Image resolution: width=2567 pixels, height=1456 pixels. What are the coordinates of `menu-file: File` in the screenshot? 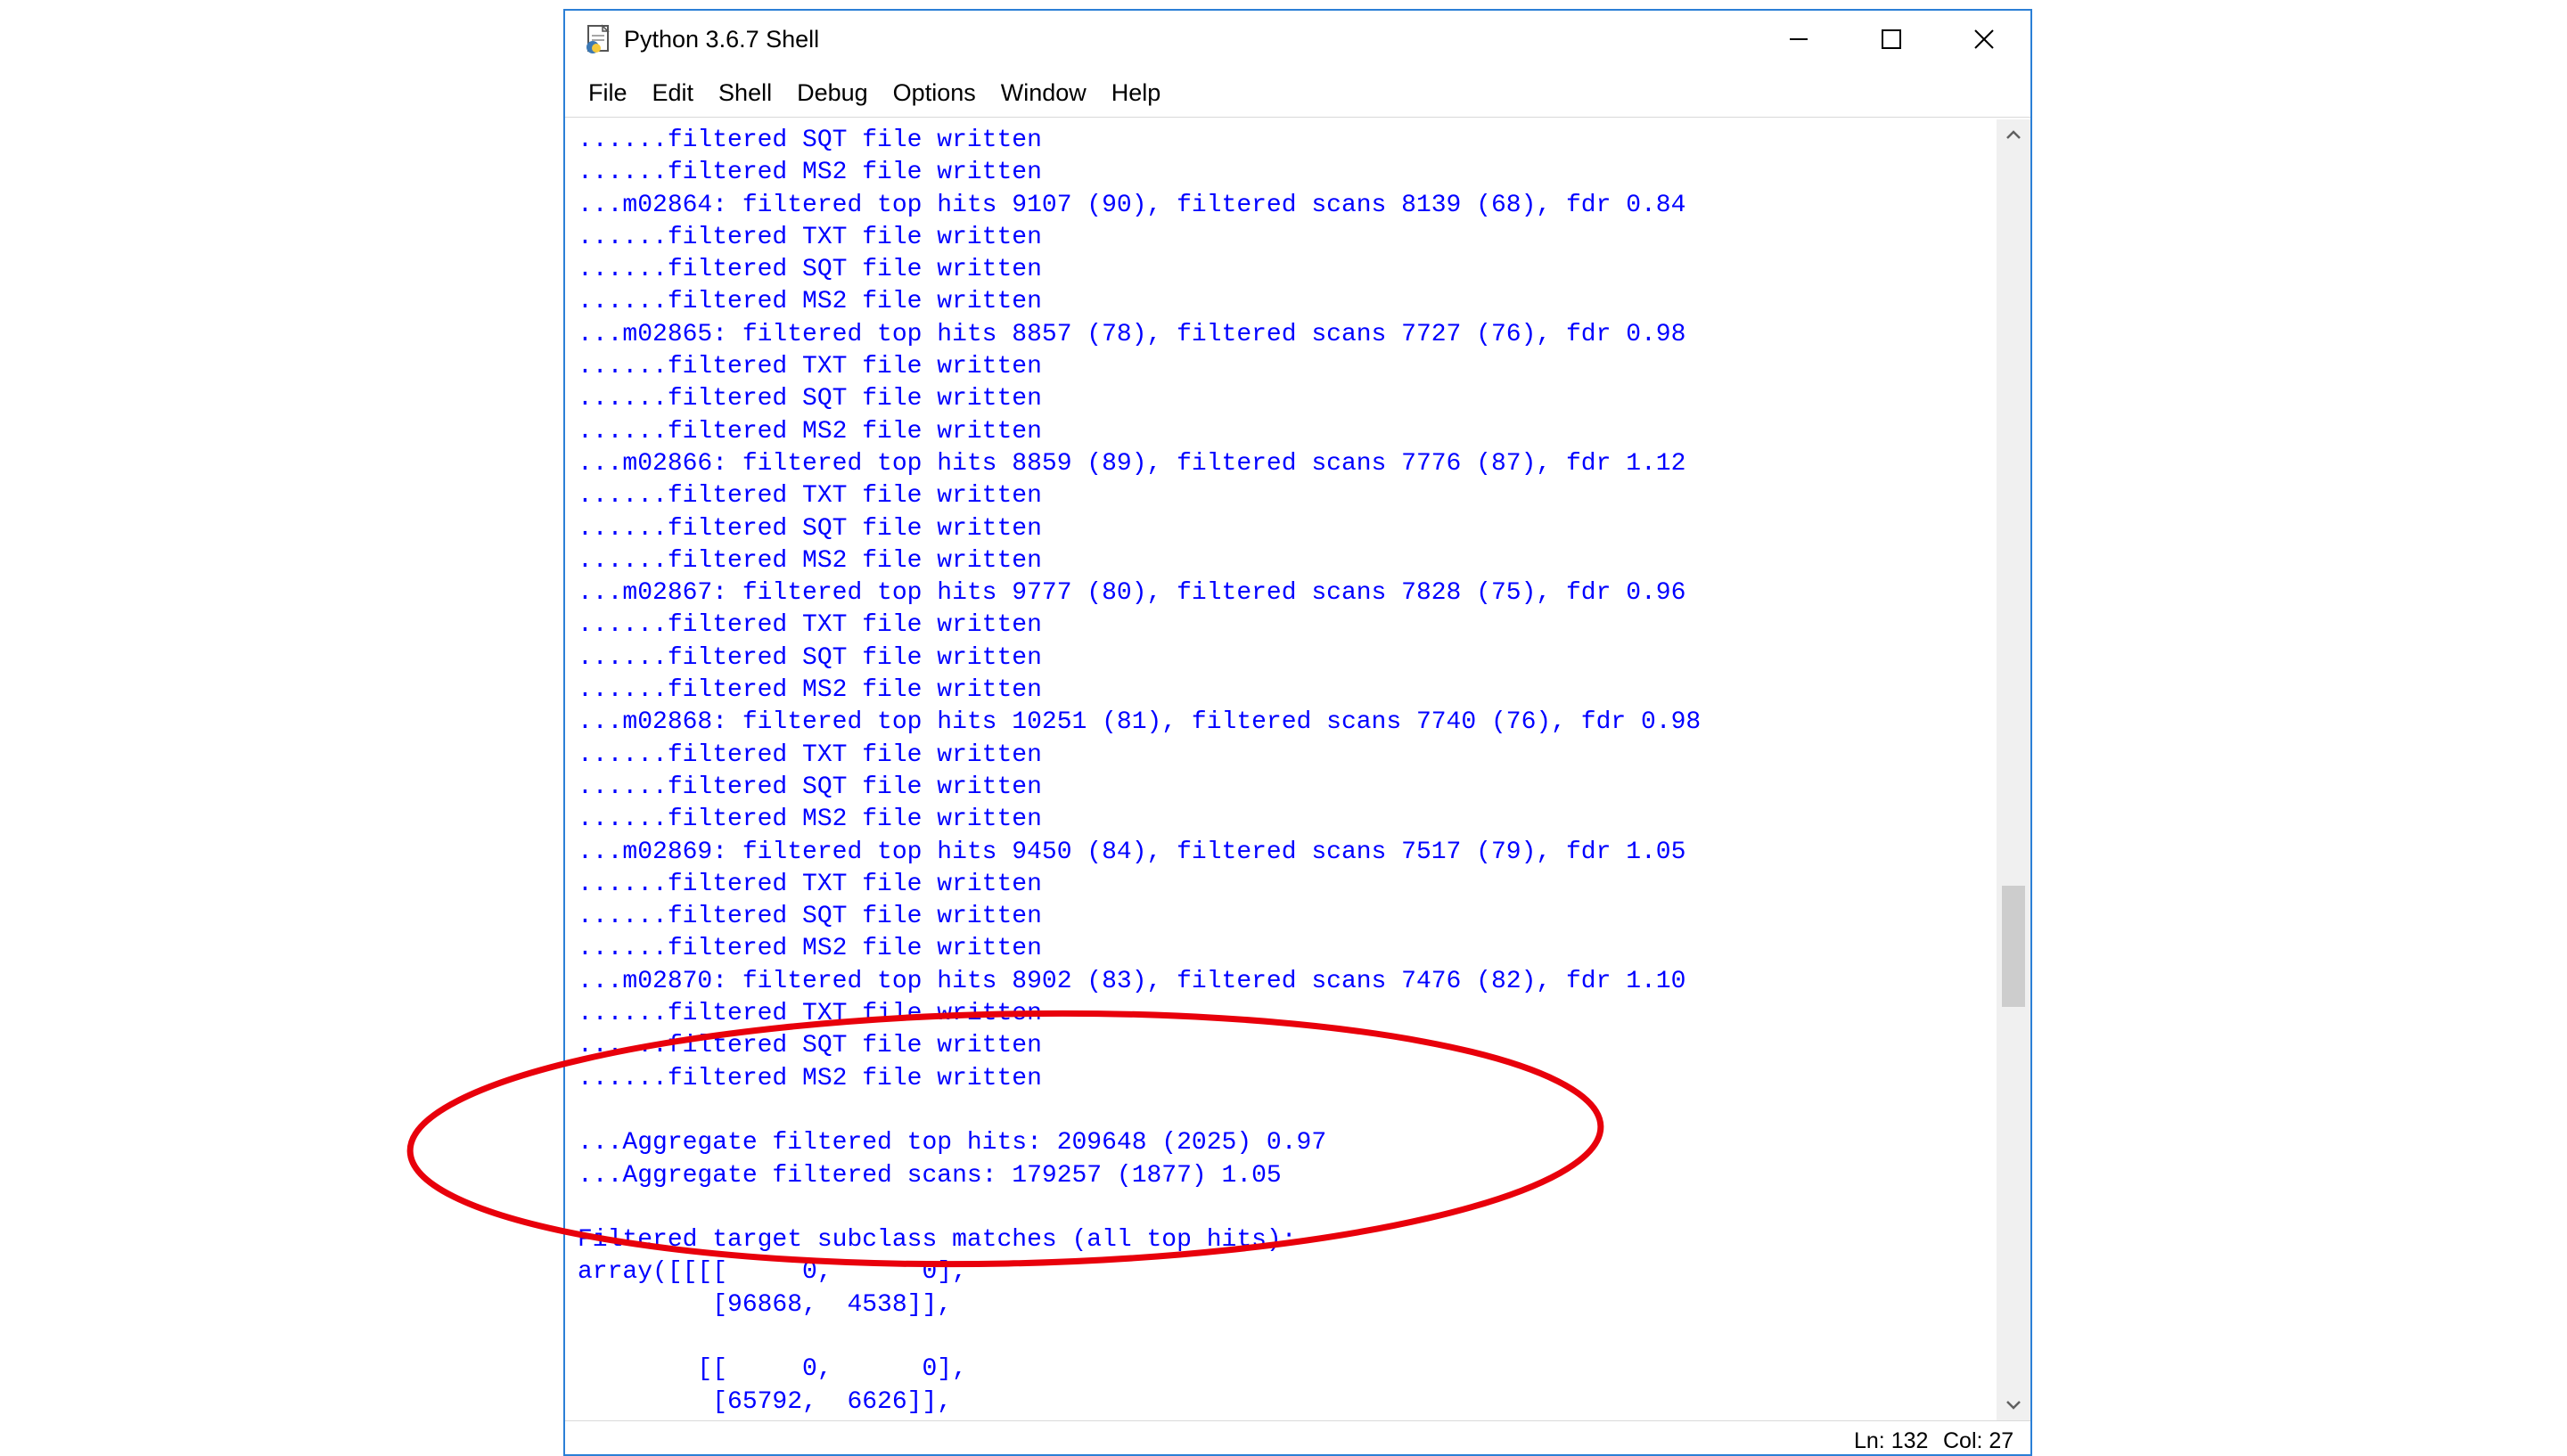 It's located at (609, 93).